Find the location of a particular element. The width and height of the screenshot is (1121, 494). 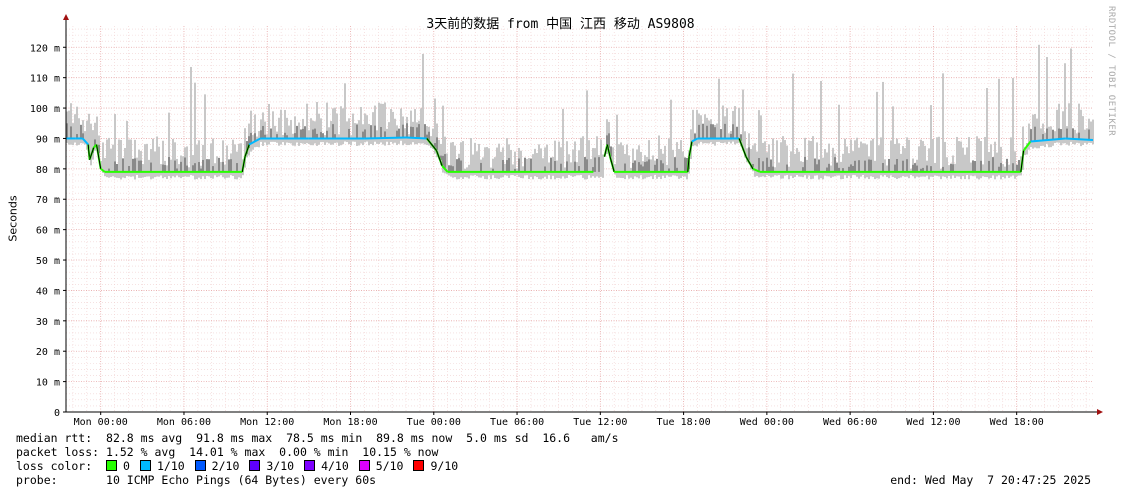

y-tick-label: 60 m is located at coordinates (48, 231).